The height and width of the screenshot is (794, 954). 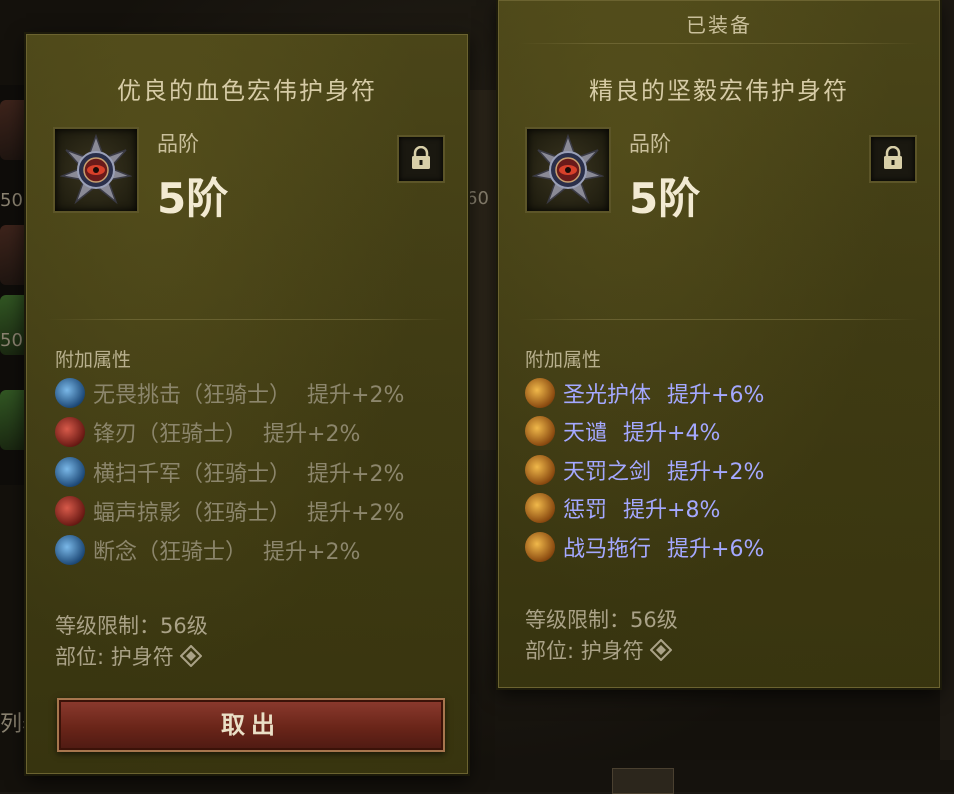 What do you see at coordinates (170, 552) in the screenshot?
I see `affix-name: 断念（狂骑士）` at bounding box center [170, 552].